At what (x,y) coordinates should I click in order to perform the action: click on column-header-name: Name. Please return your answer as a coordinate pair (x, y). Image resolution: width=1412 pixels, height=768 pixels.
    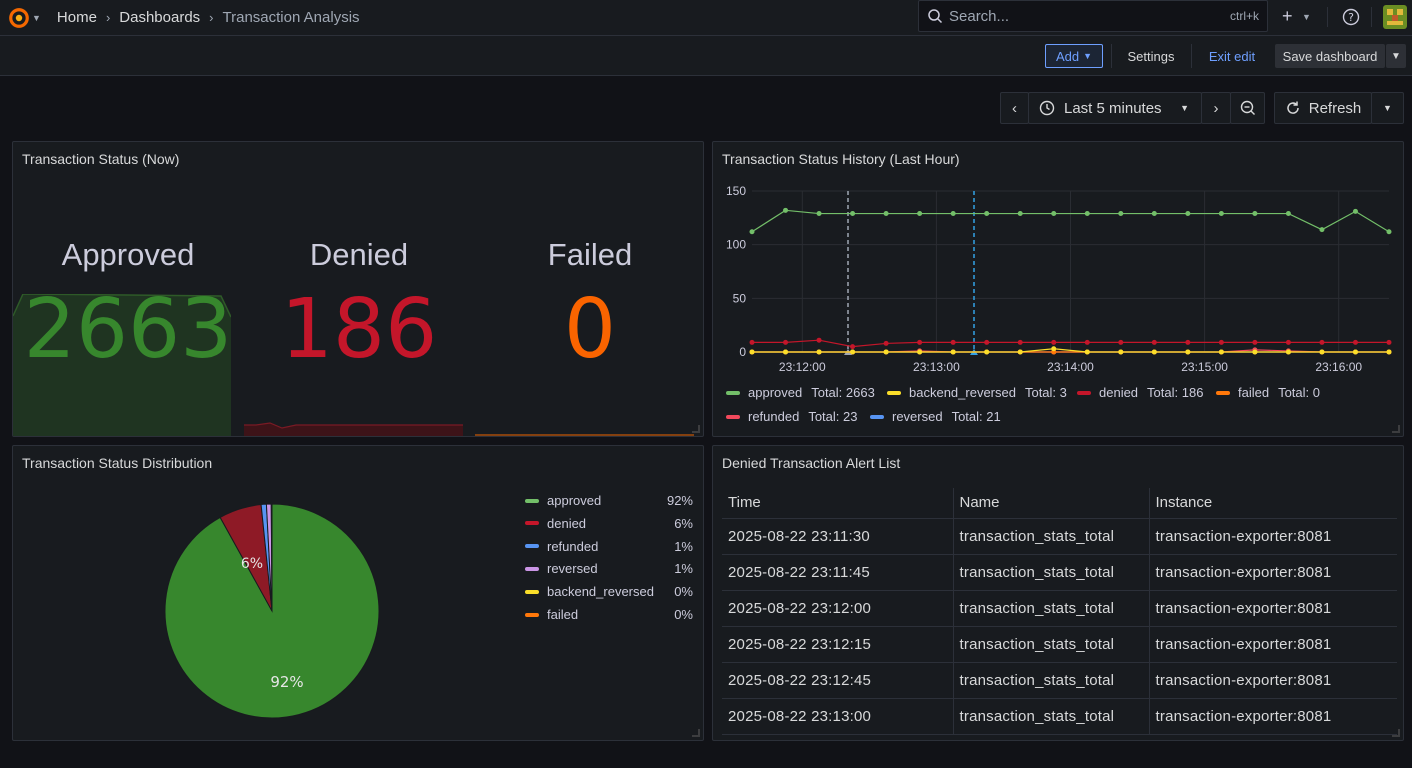
    Looking at the image, I should click on (1050, 503).